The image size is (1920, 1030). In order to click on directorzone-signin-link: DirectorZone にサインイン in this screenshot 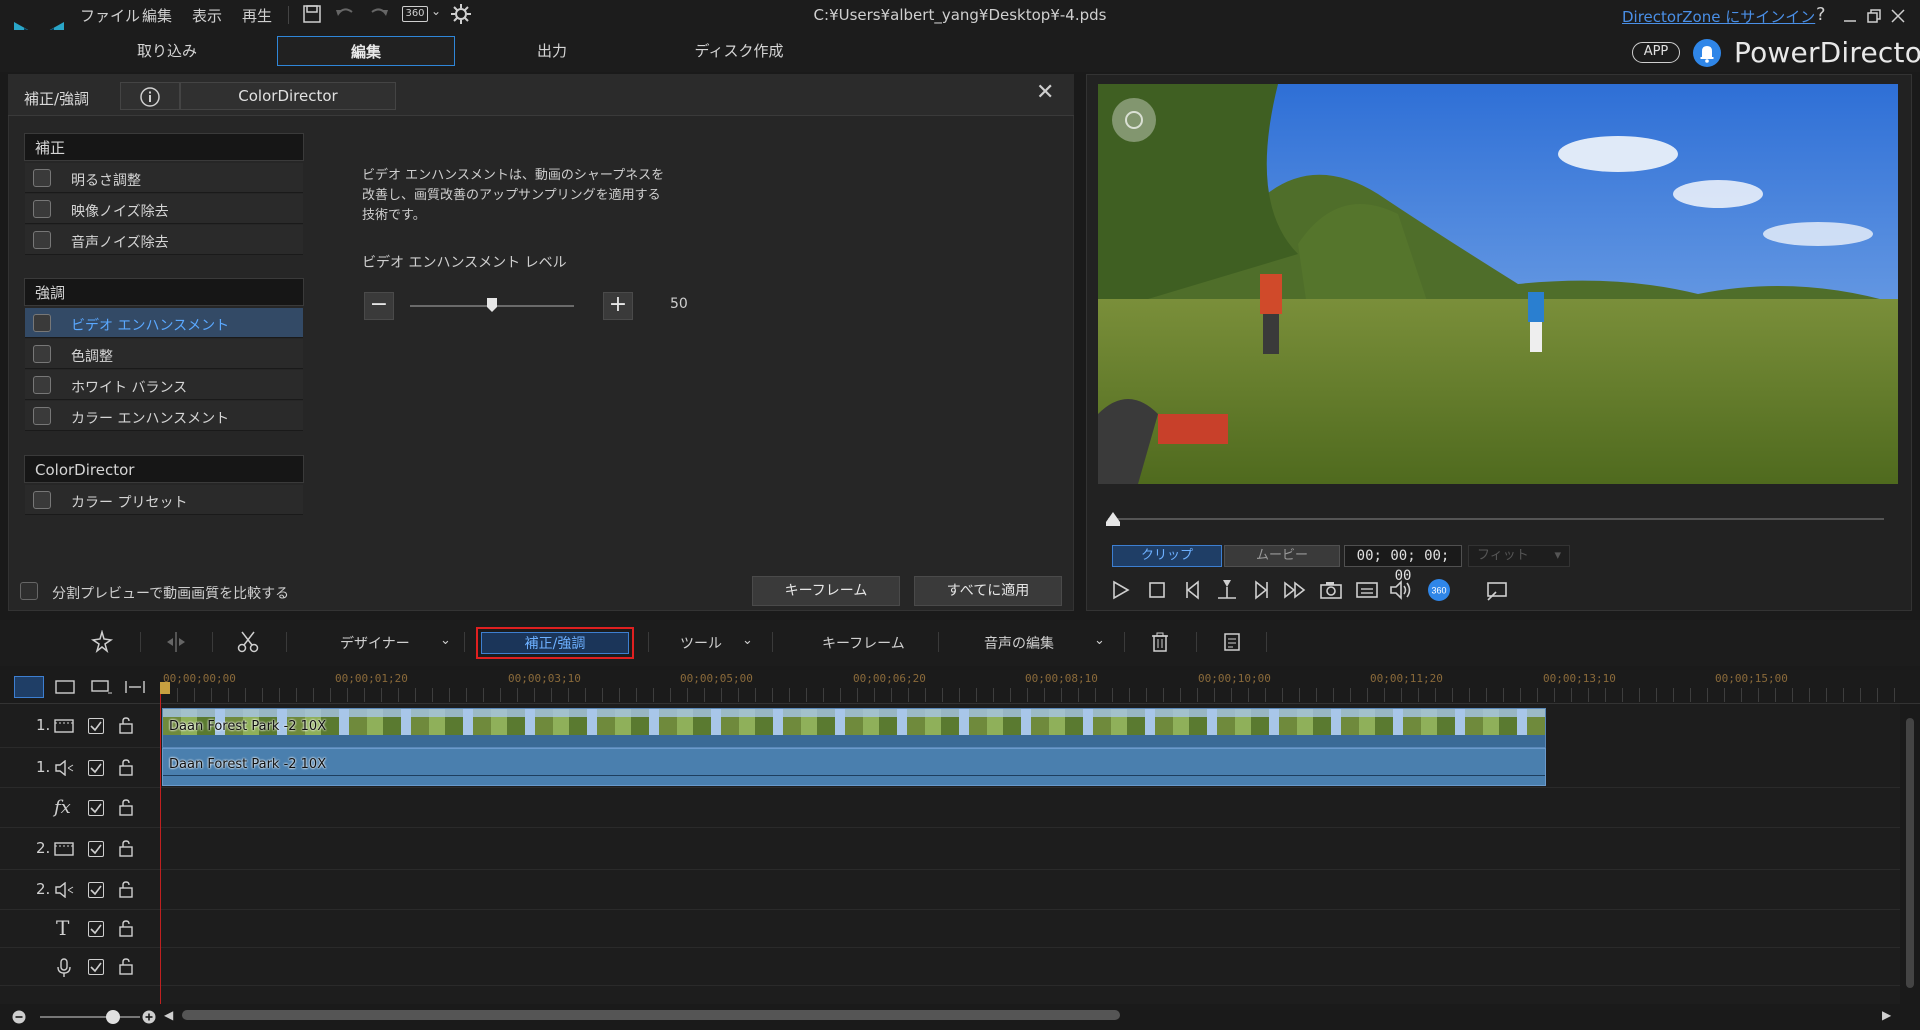, I will do `click(1718, 16)`.